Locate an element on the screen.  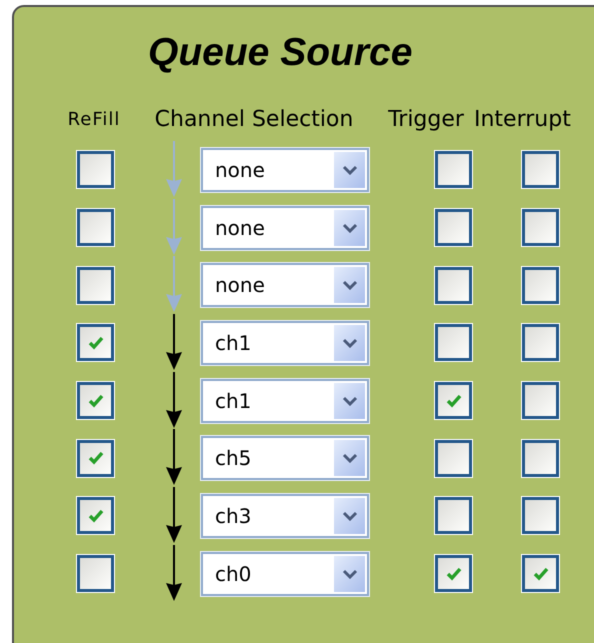
column-header: Channel Selection is located at coordinates (254, 120).